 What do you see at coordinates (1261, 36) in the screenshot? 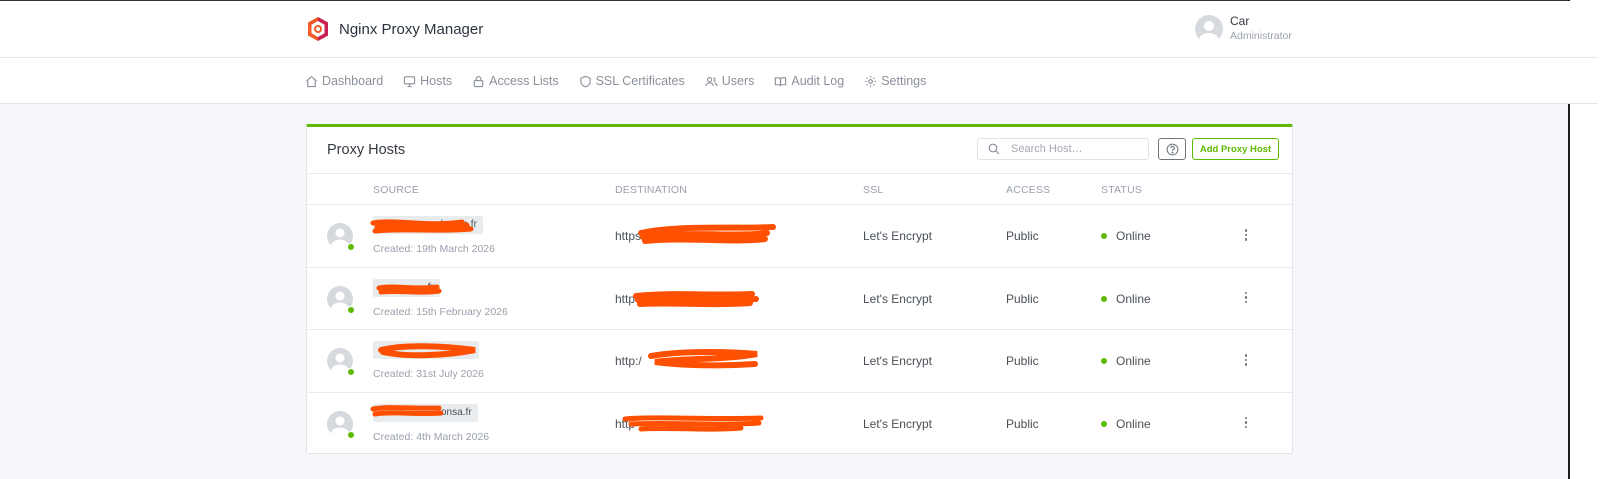
I see `user-role: Administrator` at bounding box center [1261, 36].